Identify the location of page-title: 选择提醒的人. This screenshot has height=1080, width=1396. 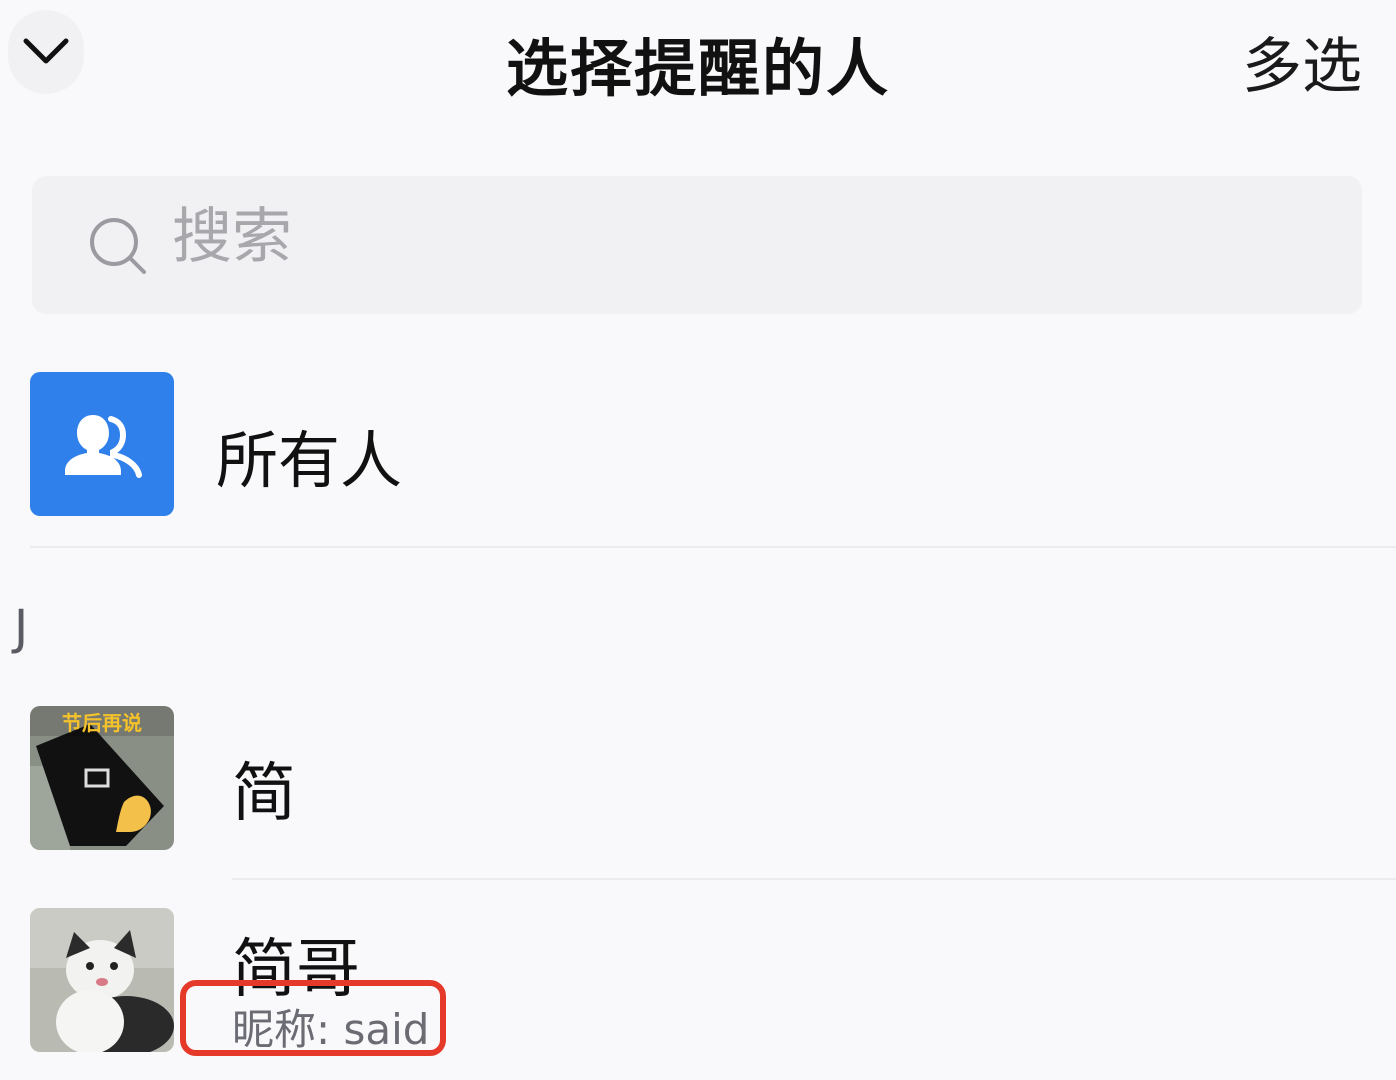
(697, 68).